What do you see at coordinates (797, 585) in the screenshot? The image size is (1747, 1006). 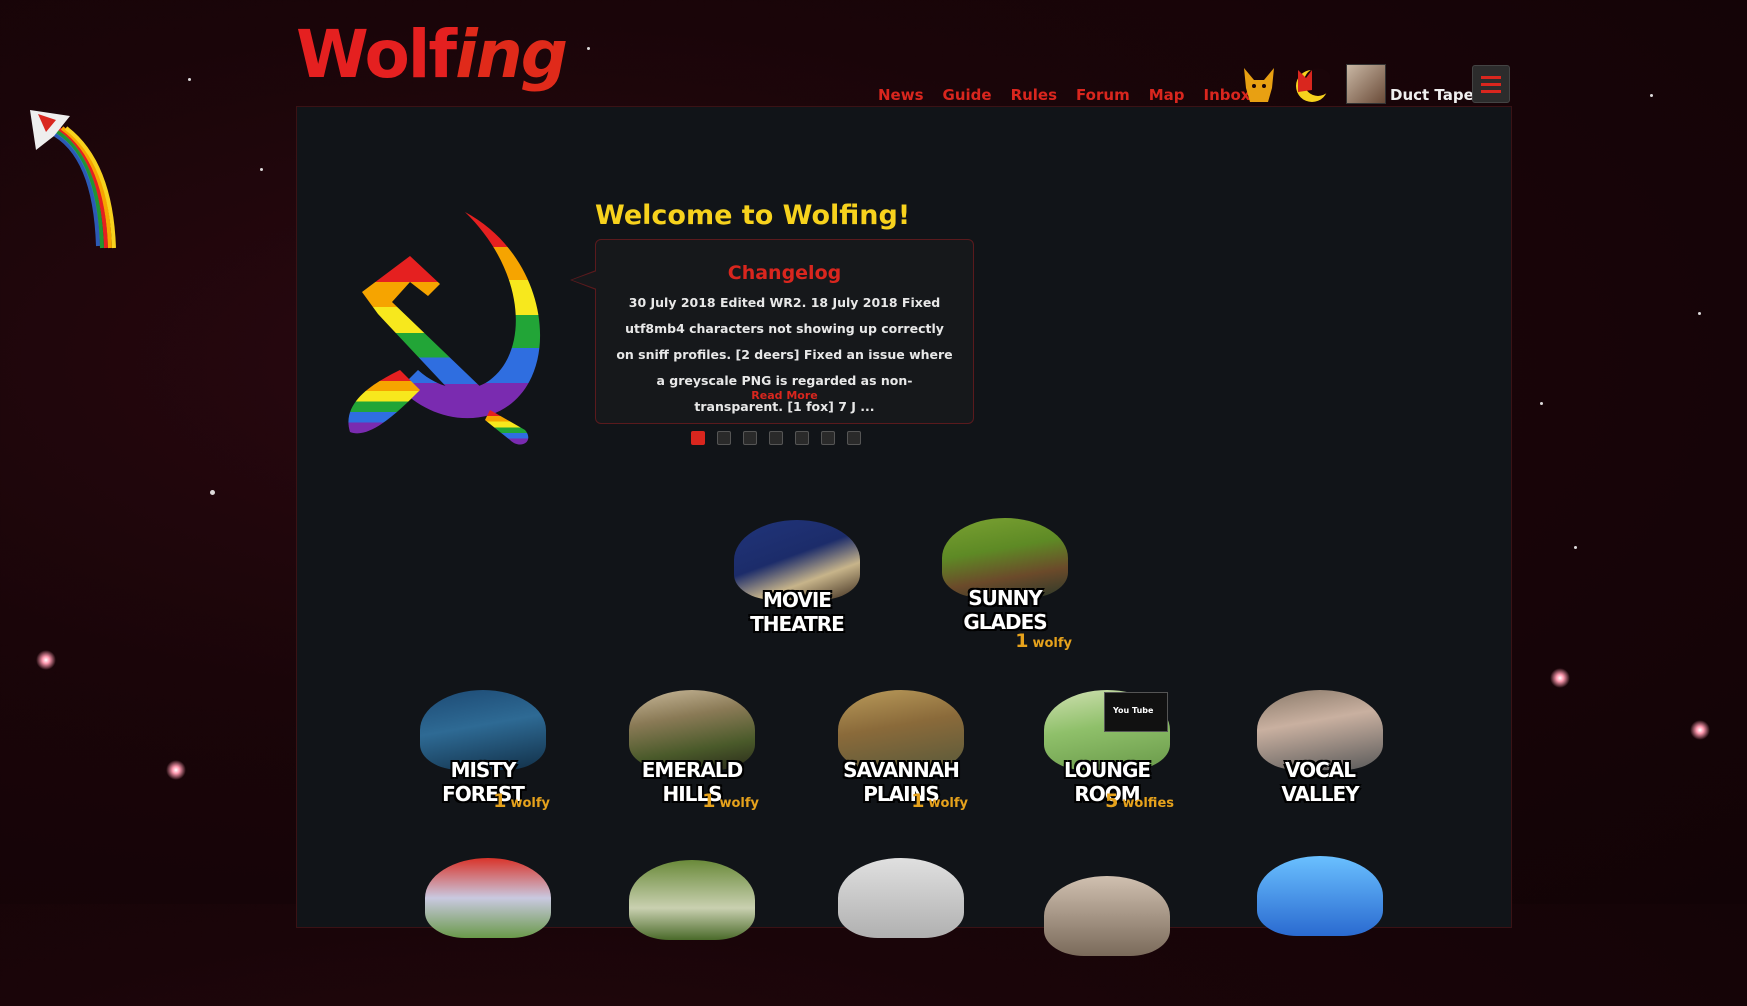 I see `room-movie-theatre: MOVIE THEATRE` at bounding box center [797, 585].